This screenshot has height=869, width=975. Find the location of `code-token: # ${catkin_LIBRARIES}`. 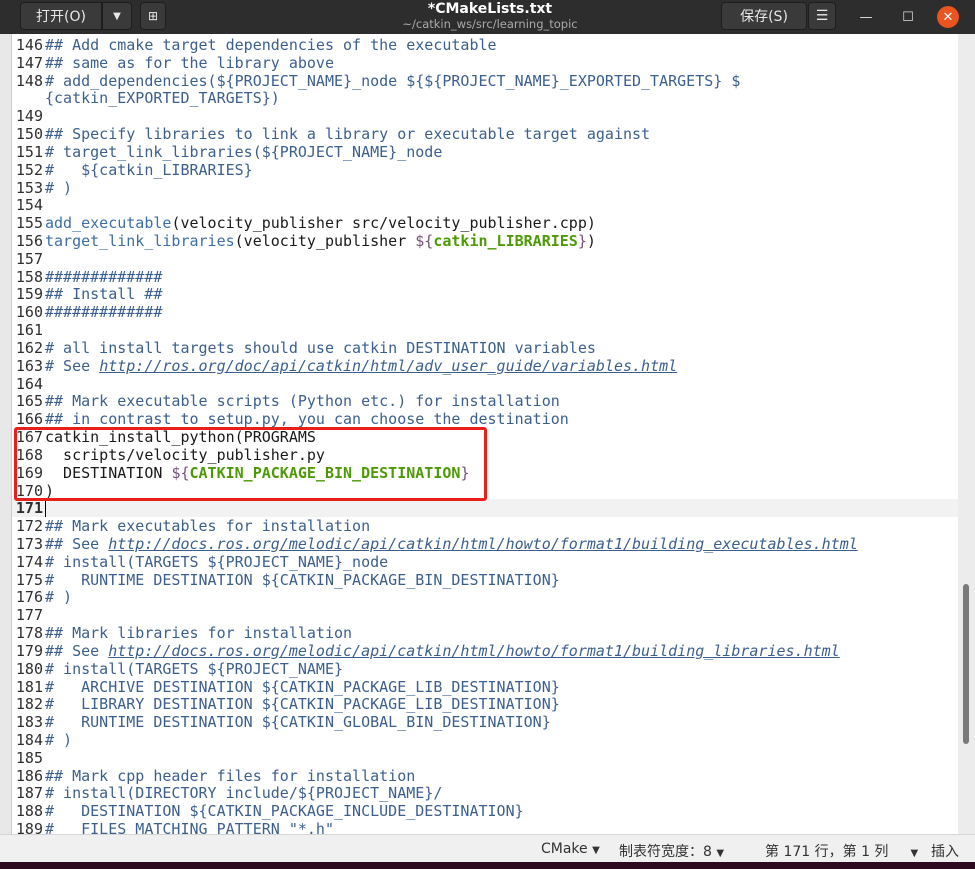

code-token: # ${catkin_LIBRARIES} is located at coordinates (149, 169).